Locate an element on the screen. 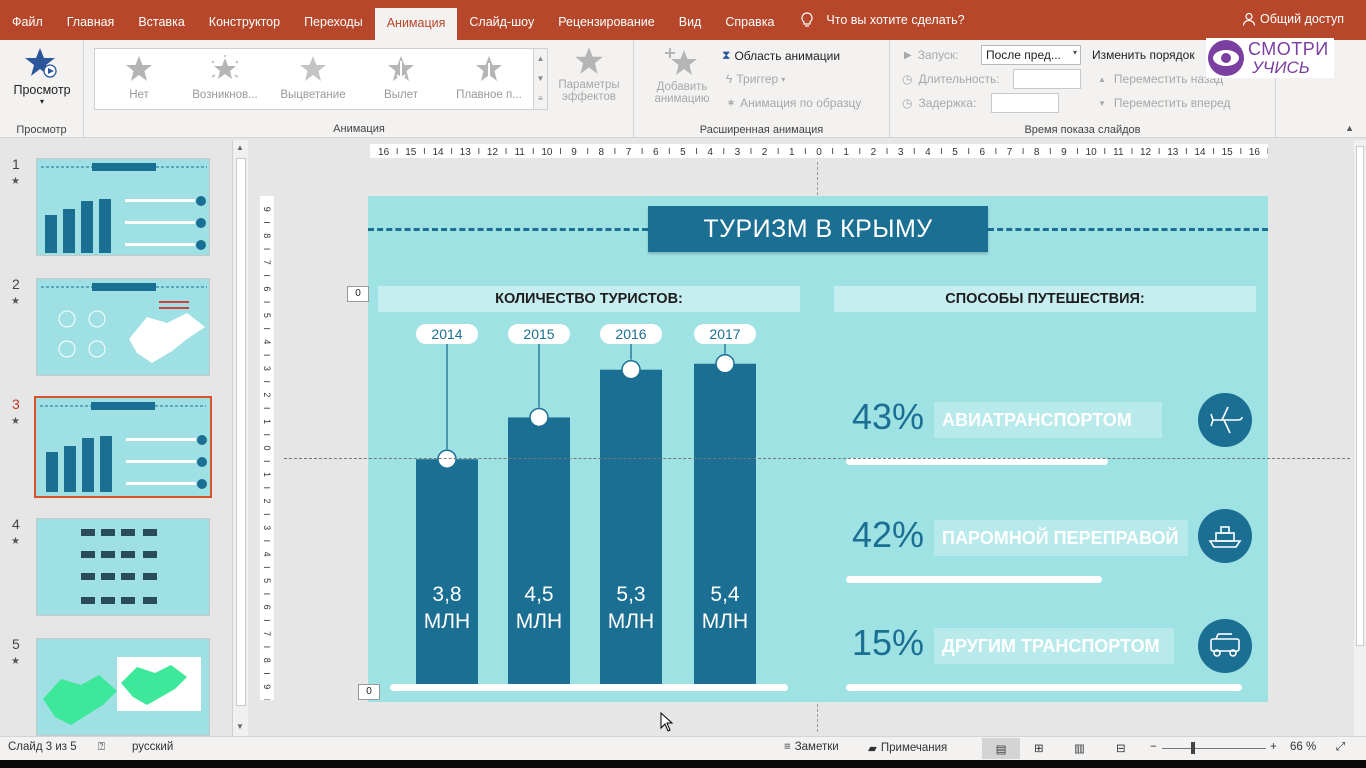 The height and width of the screenshot is (768, 1366). fit-slide-icon: ⤢ is located at coordinates (1340, 747).